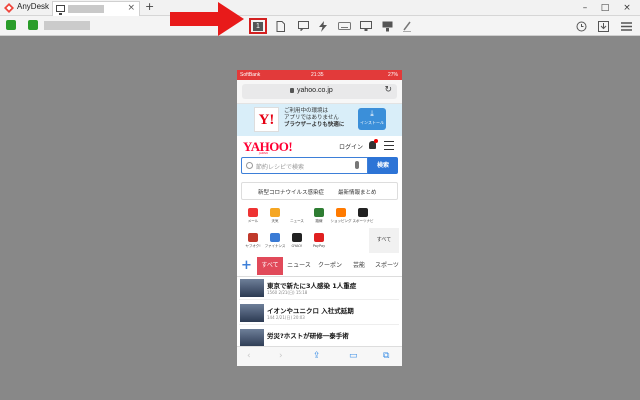 The width and height of the screenshot is (640, 400). Describe the element at coordinates (306, 111) in the screenshot. I see `banner-line-1: ご利用中の環境は` at that location.